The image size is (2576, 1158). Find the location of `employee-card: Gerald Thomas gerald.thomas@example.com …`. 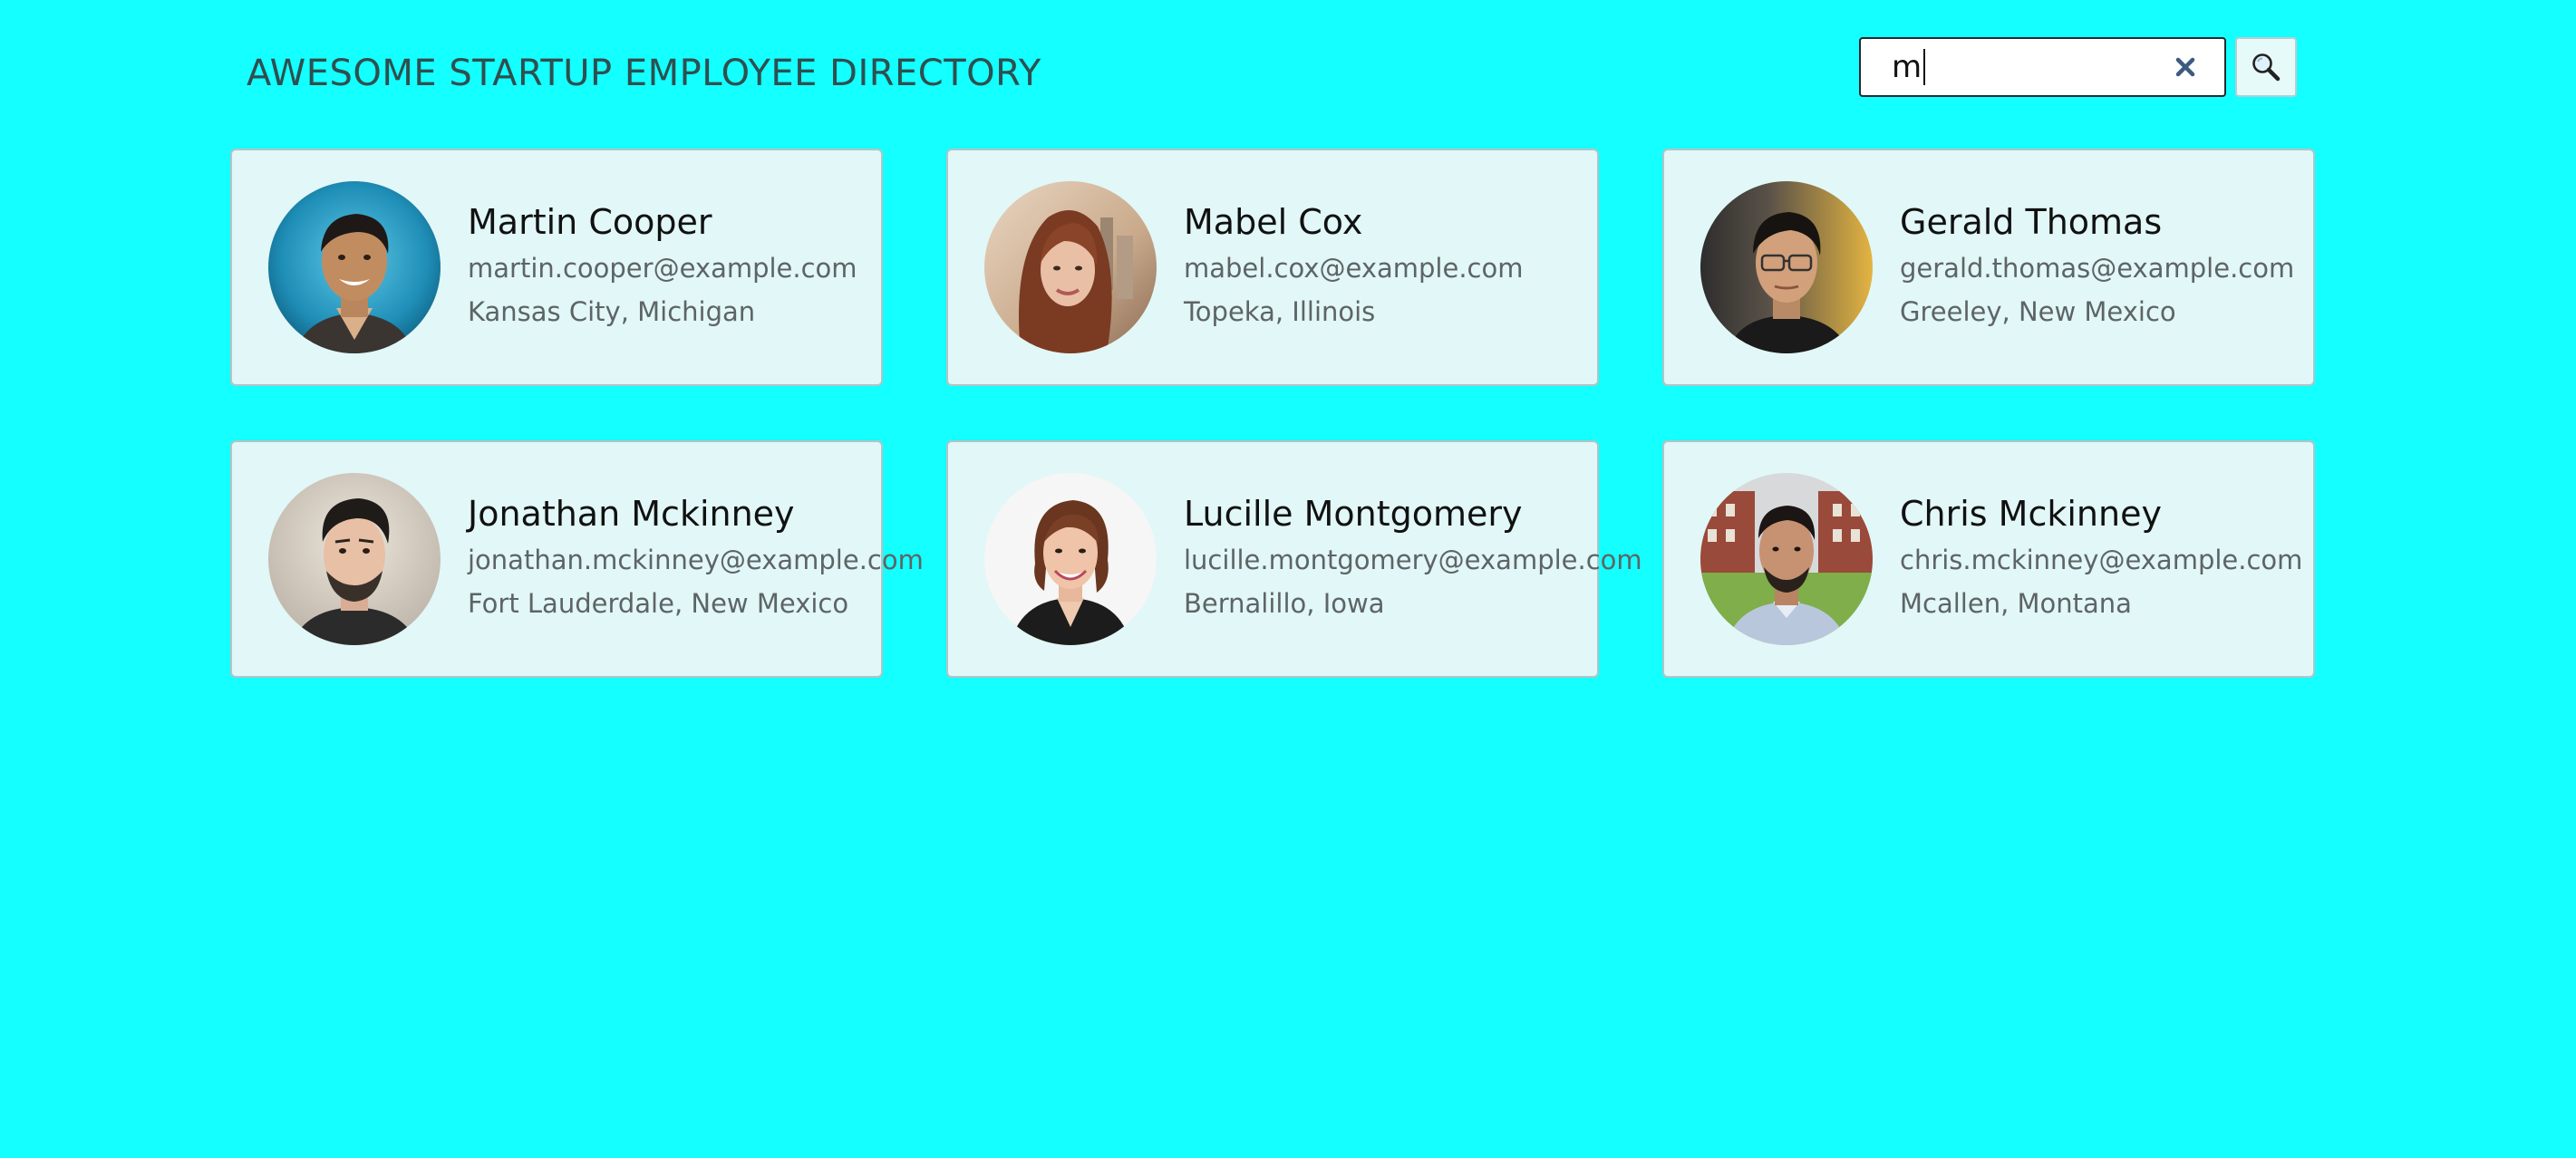

employee-card: Gerald Thomas gerald.thomas@example.com … is located at coordinates (1988, 267).